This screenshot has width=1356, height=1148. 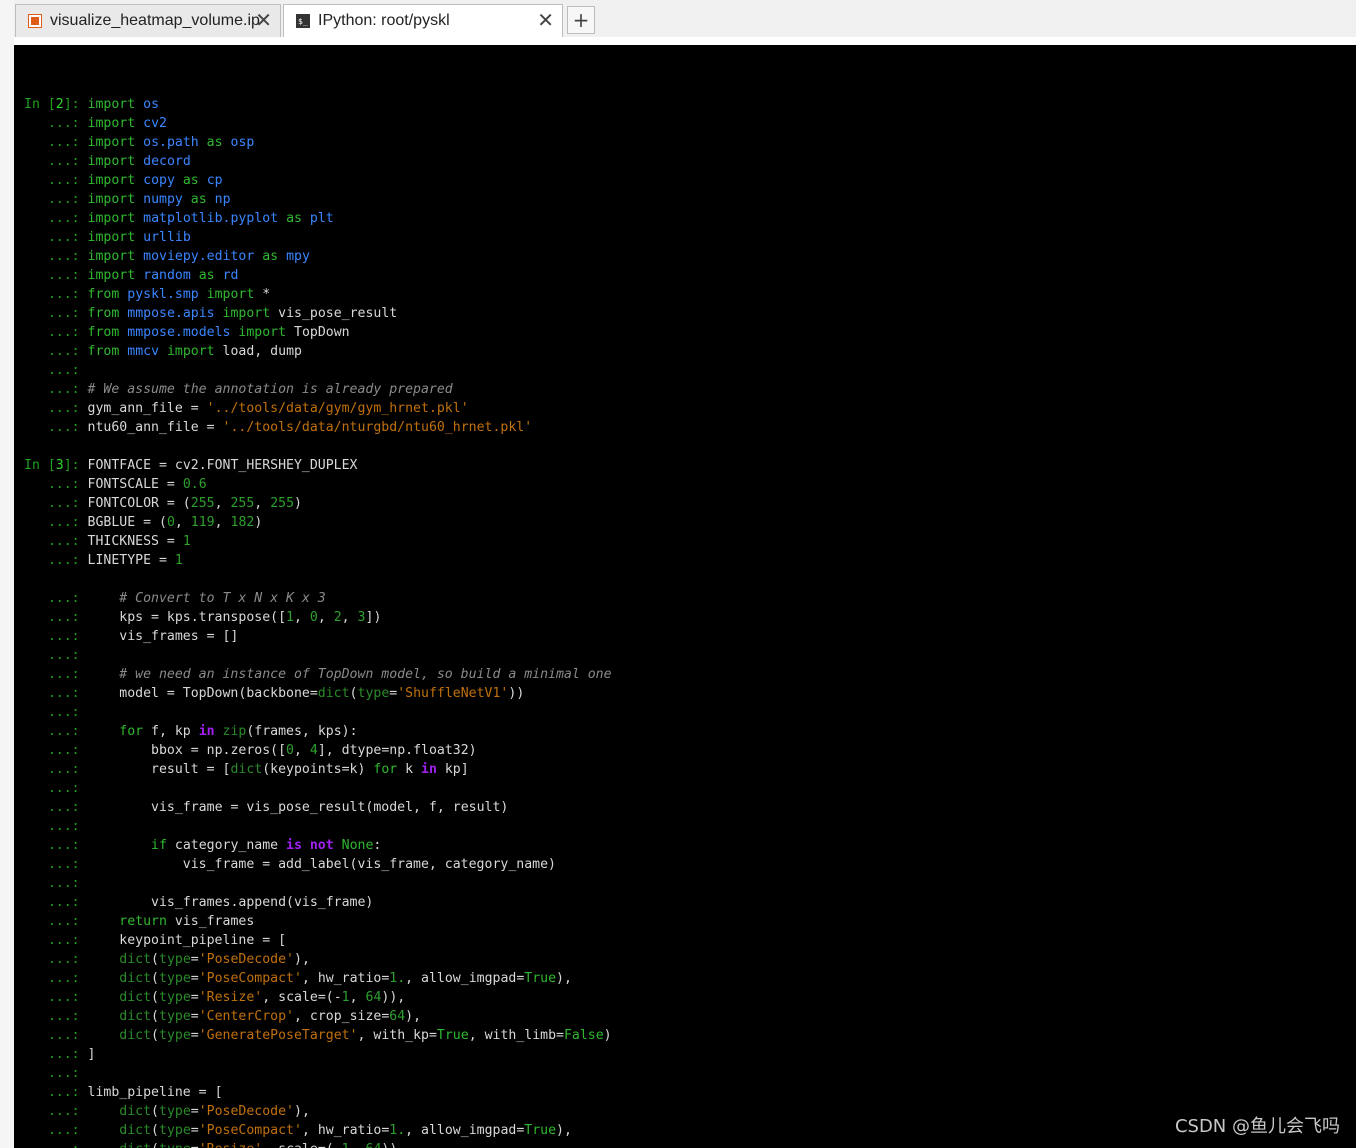 What do you see at coordinates (318, 332) in the screenshot?
I see `console-line: ...: from mmpose.models import TopDown` at bounding box center [318, 332].